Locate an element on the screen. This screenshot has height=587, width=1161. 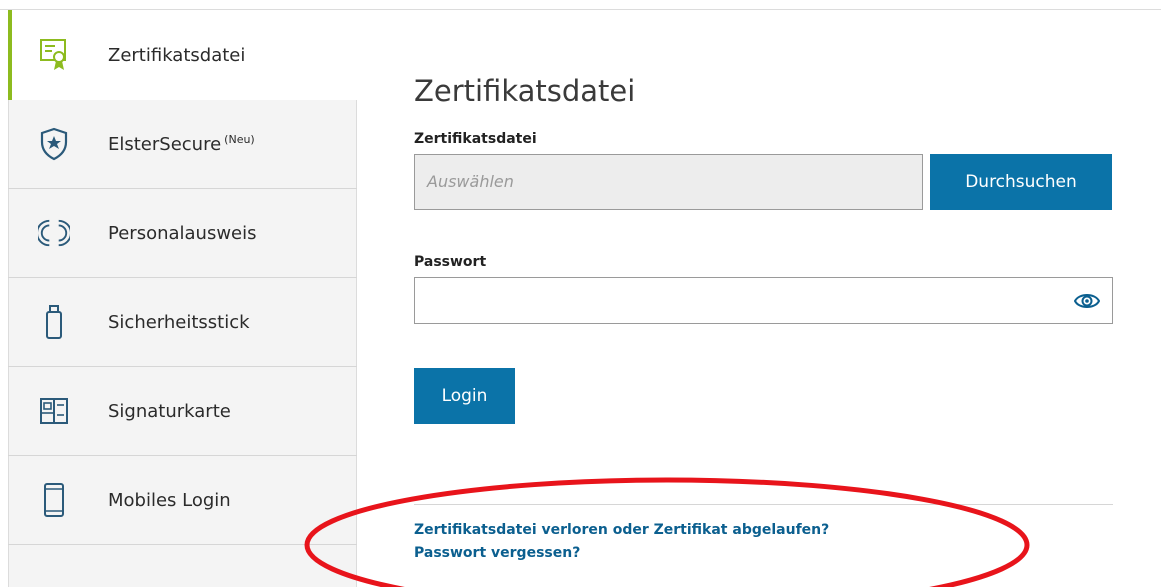
browse-button: Durchsuchen is located at coordinates (1021, 182).